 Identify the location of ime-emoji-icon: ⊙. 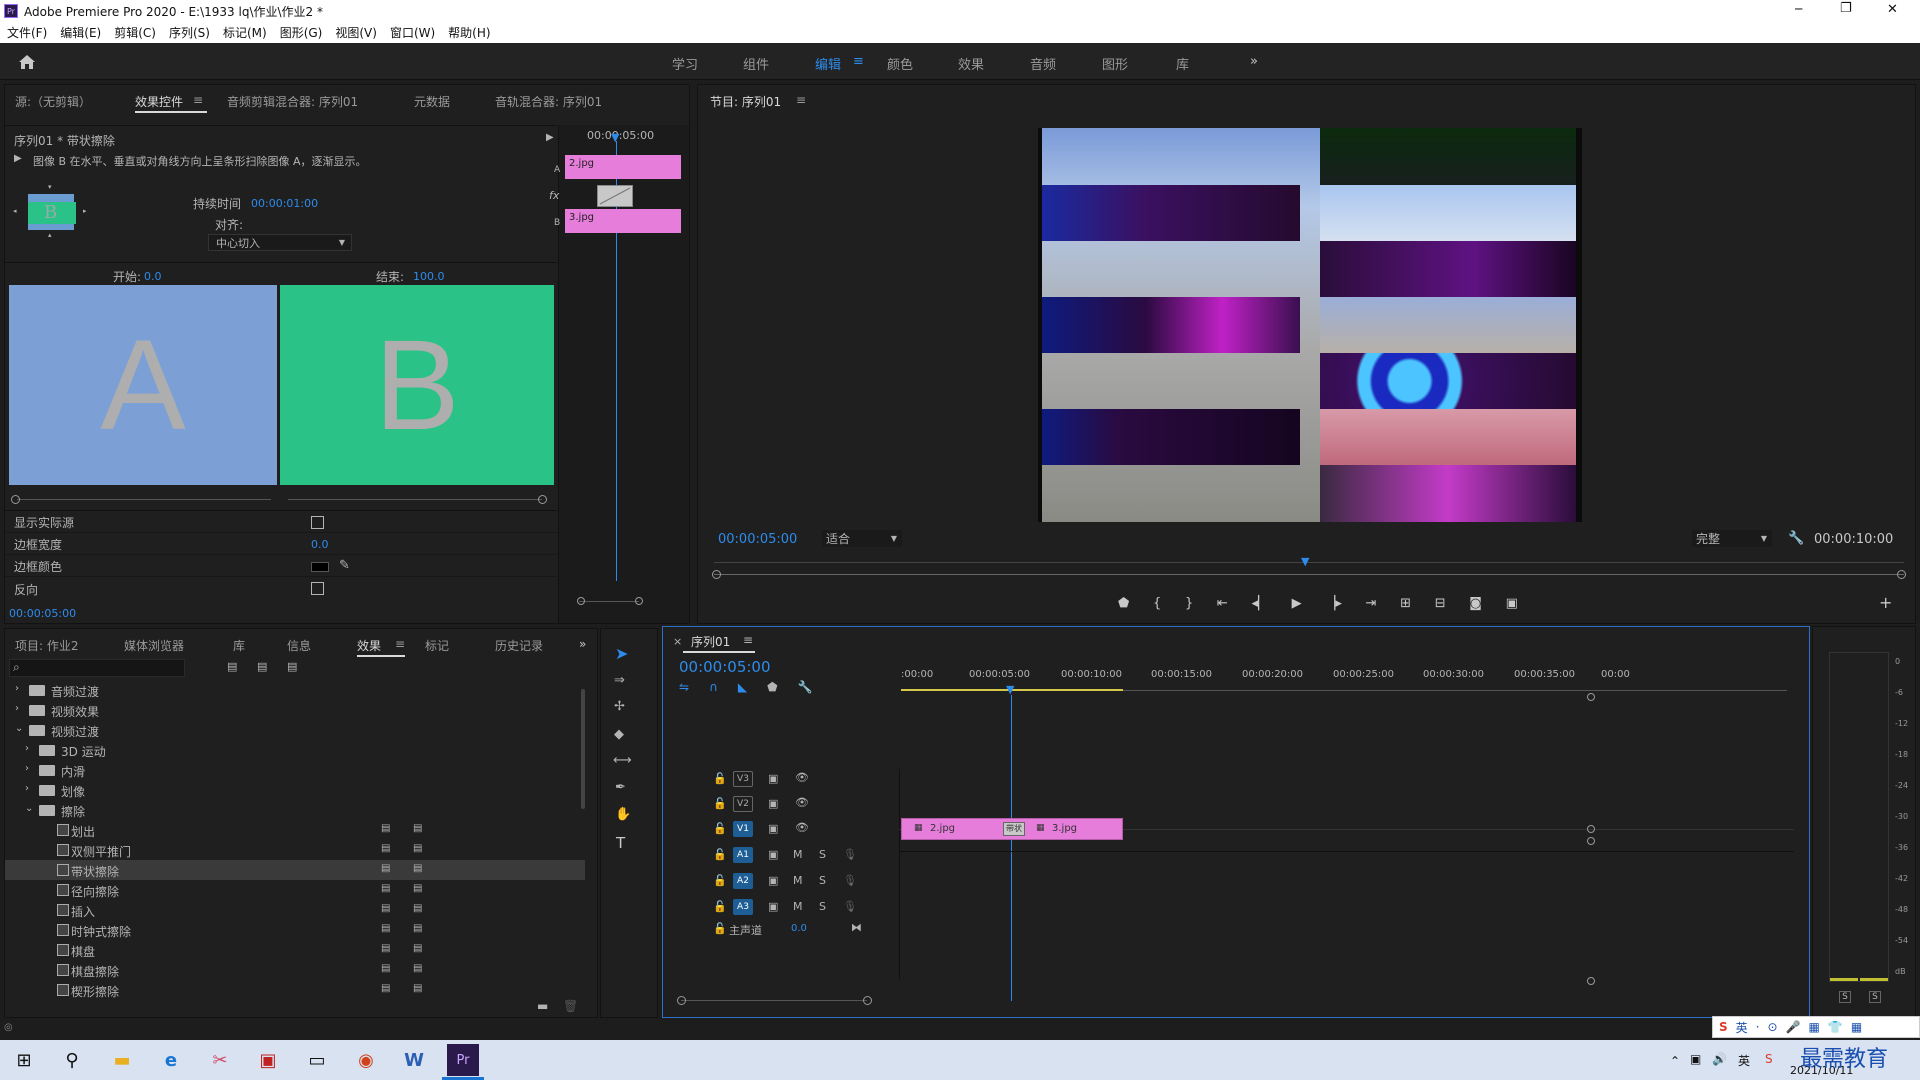
(1773, 1027).